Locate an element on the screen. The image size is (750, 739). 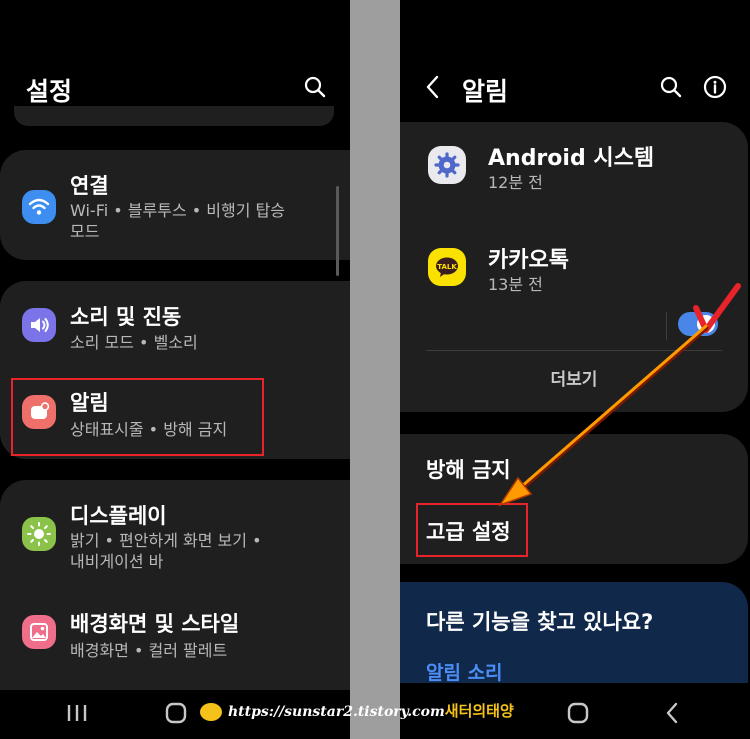
annotation-arrow is located at coordinates (619, 395).